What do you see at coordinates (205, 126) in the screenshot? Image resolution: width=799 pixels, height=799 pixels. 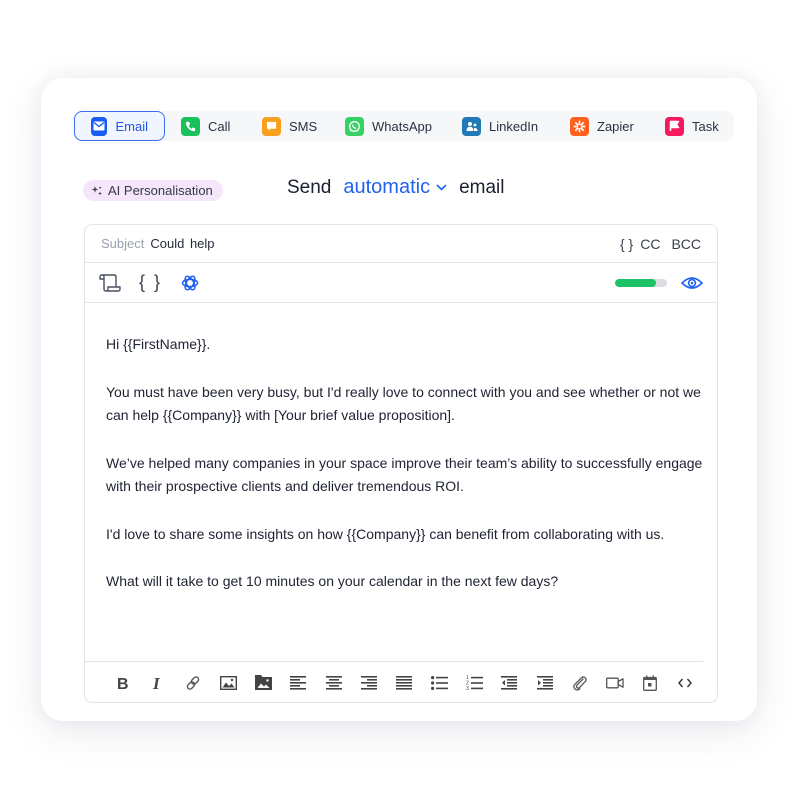 I see `tab-call: Call` at bounding box center [205, 126].